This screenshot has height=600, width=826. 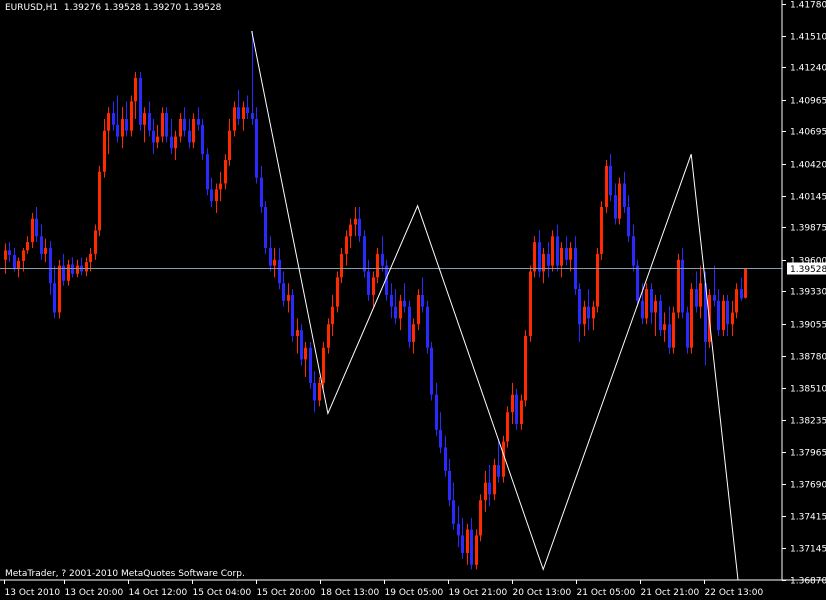 What do you see at coordinates (808, 454) in the screenshot?
I see `price-tick-label: 1.37965` at bounding box center [808, 454].